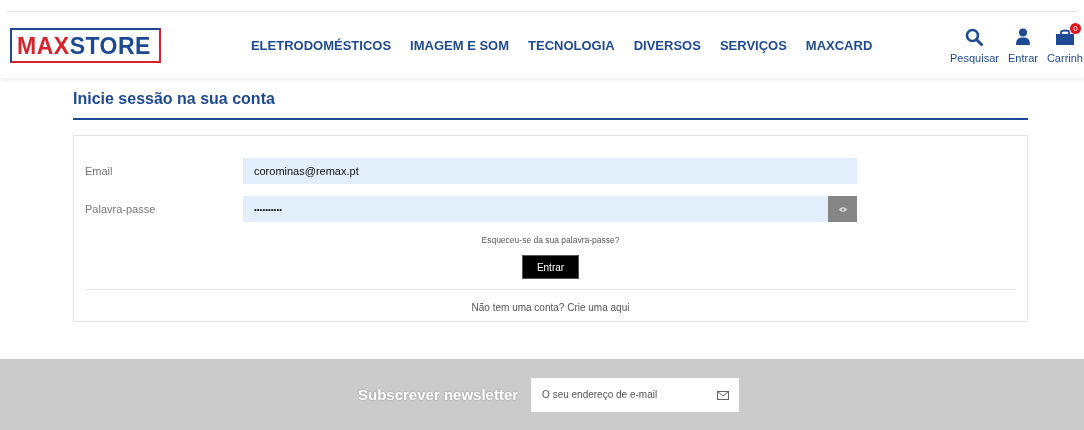 This screenshot has width=1084, height=430. I want to click on shopping-bag-icon, so click(1064, 36).